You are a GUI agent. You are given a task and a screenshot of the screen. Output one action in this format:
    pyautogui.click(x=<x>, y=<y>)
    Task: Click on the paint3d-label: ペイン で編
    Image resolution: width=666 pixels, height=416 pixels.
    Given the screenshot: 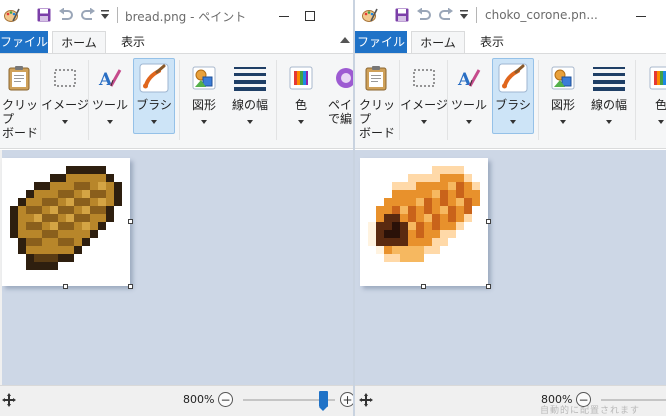 What is the action you would take?
    pyautogui.click(x=340, y=112)
    